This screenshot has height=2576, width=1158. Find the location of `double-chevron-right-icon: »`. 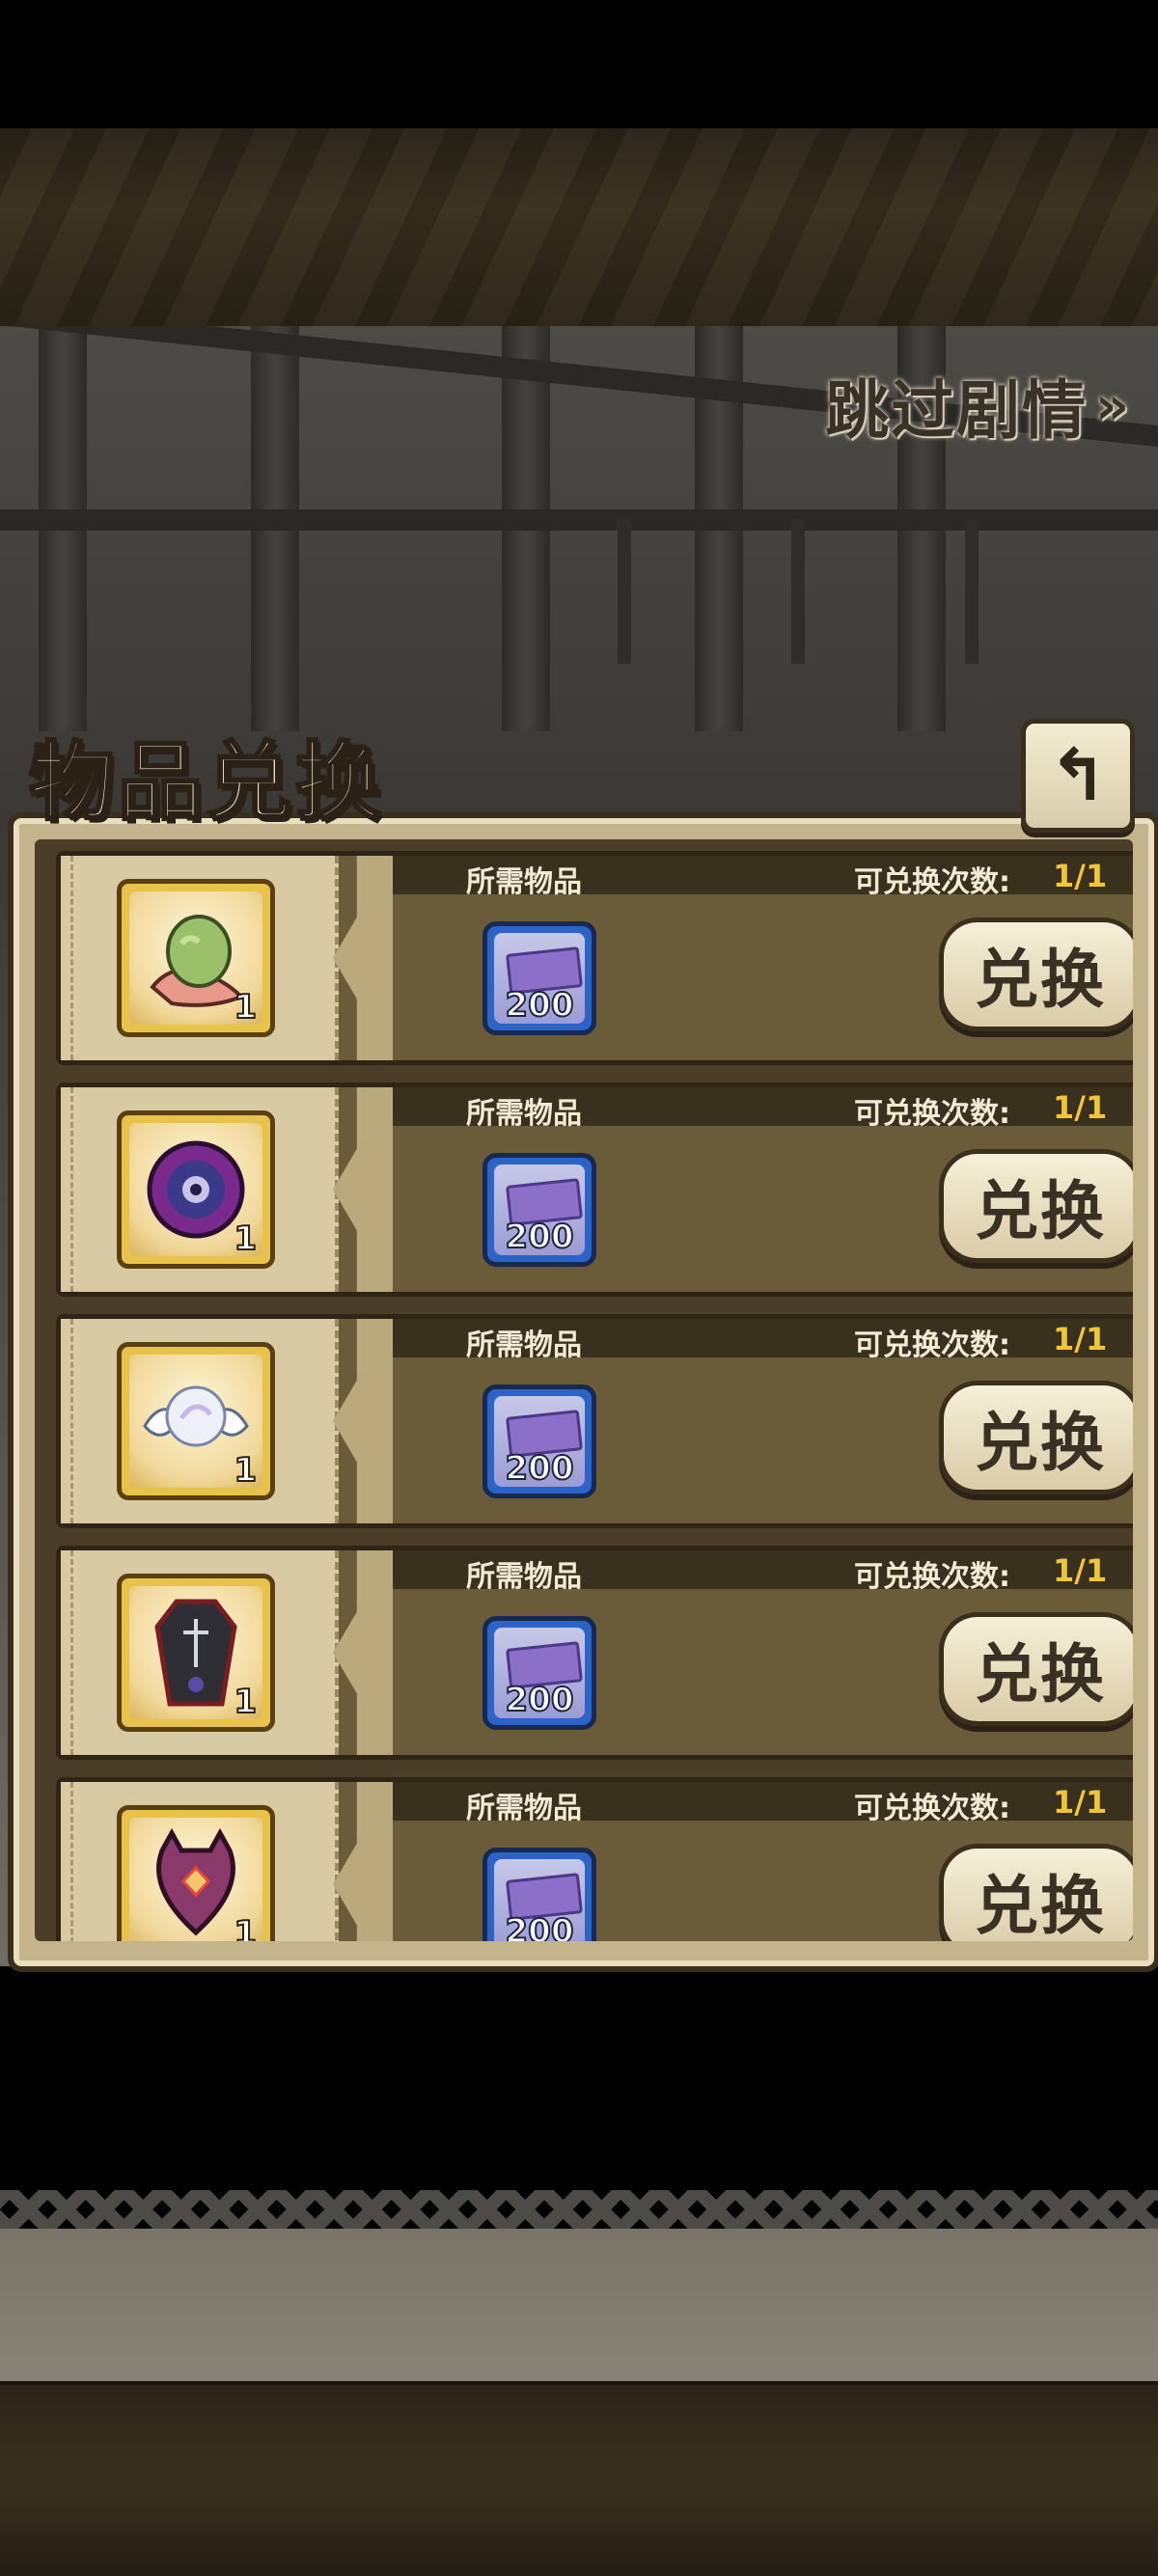

double-chevron-right-icon: » is located at coordinates (1113, 405).